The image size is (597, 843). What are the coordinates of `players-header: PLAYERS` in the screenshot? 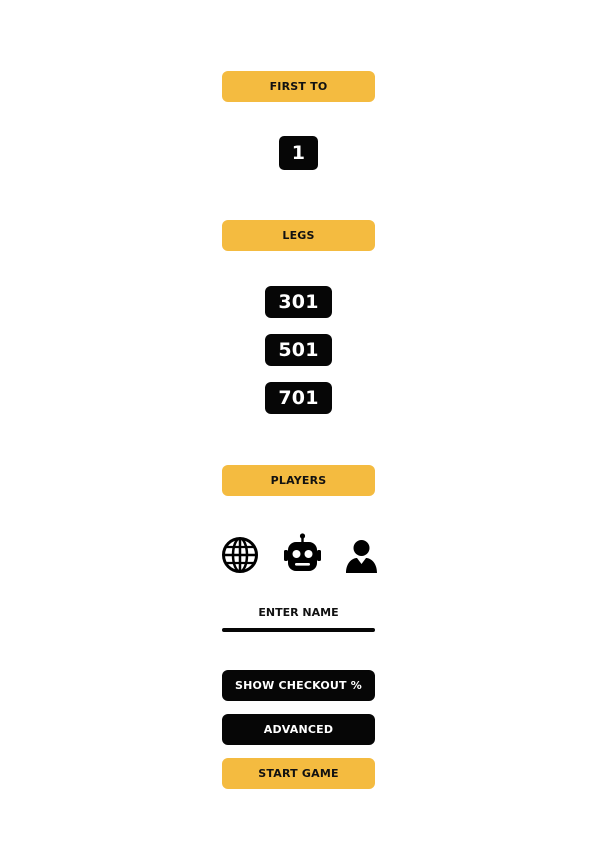 It's located at (298, 480).